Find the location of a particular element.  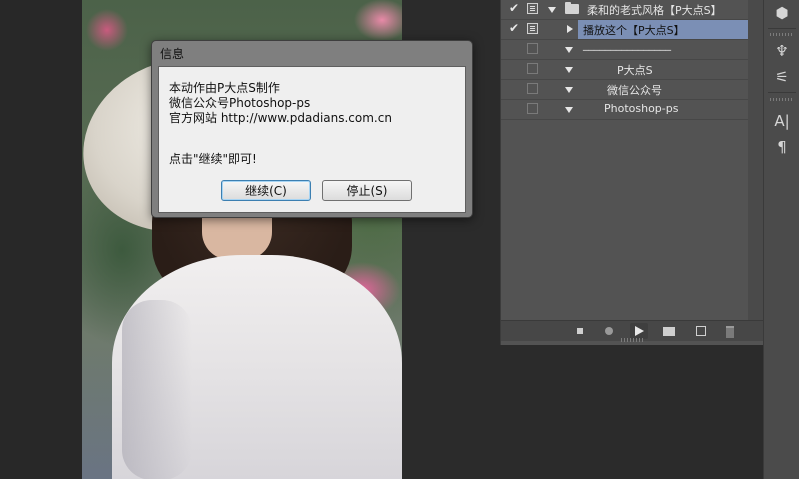

action-set-row: ✔ 柔和的老式风格【P大点S】 is located at coordinates (624, 10).